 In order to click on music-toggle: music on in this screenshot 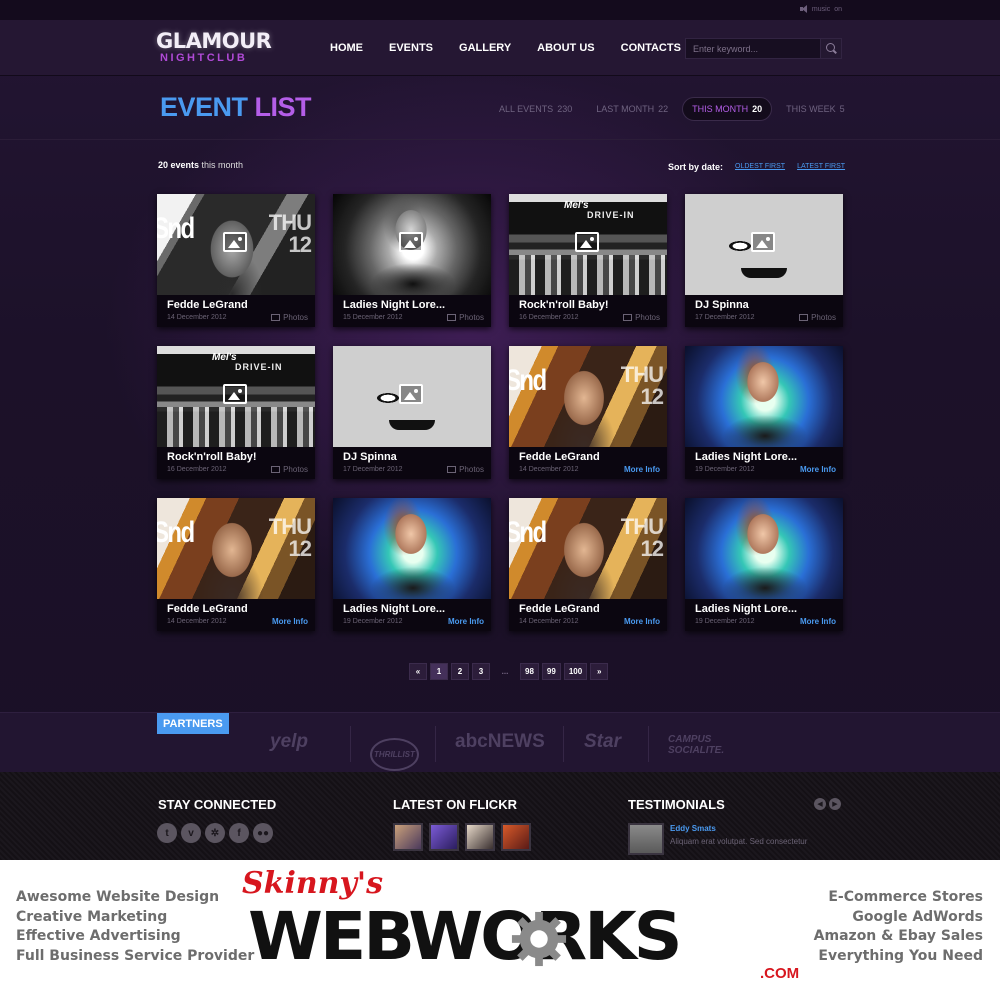, I will do `click(820, 9)`.